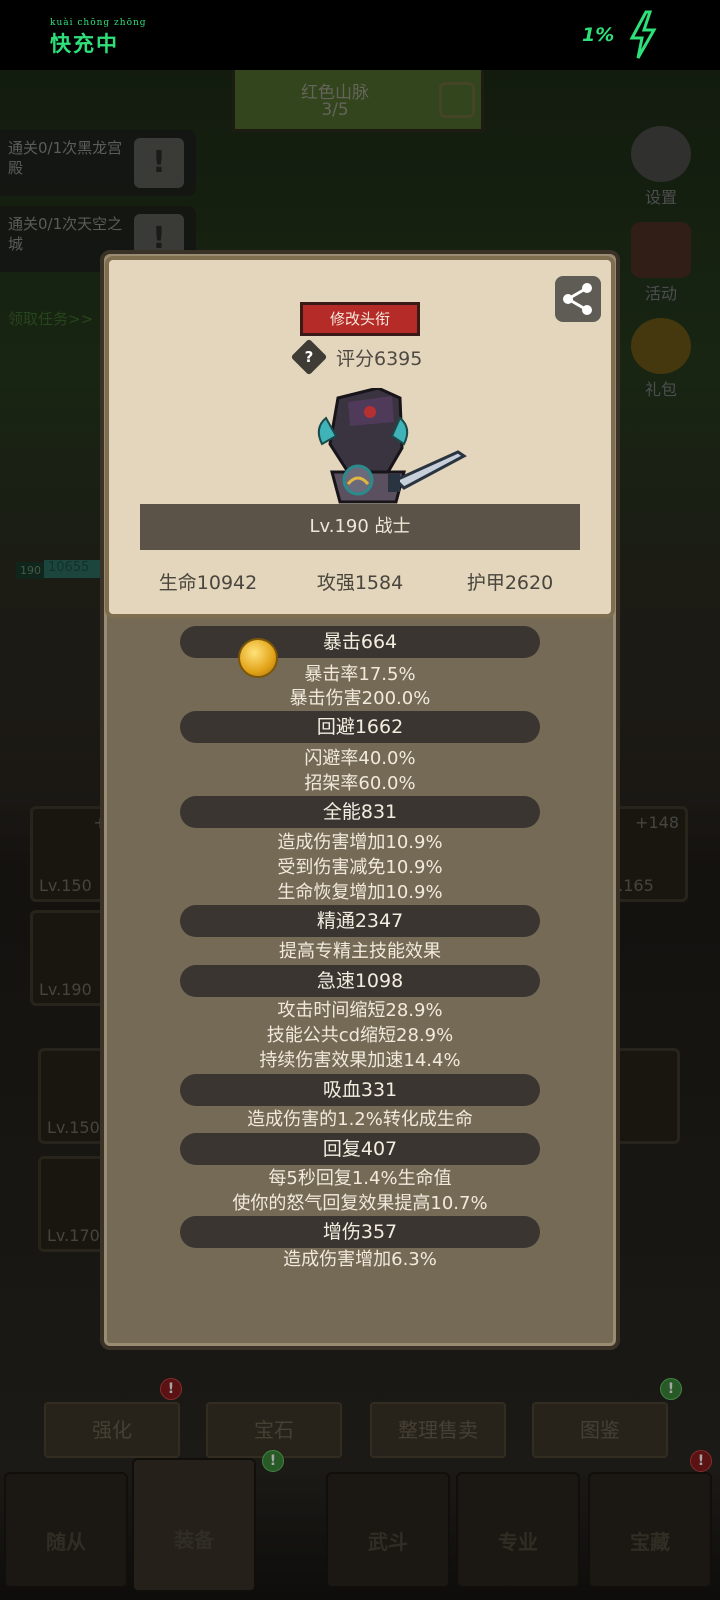 This screenshot has height=1600, width=720. I want to click on stat-detail: 暴击伤害200.0%, so click(360, 698).